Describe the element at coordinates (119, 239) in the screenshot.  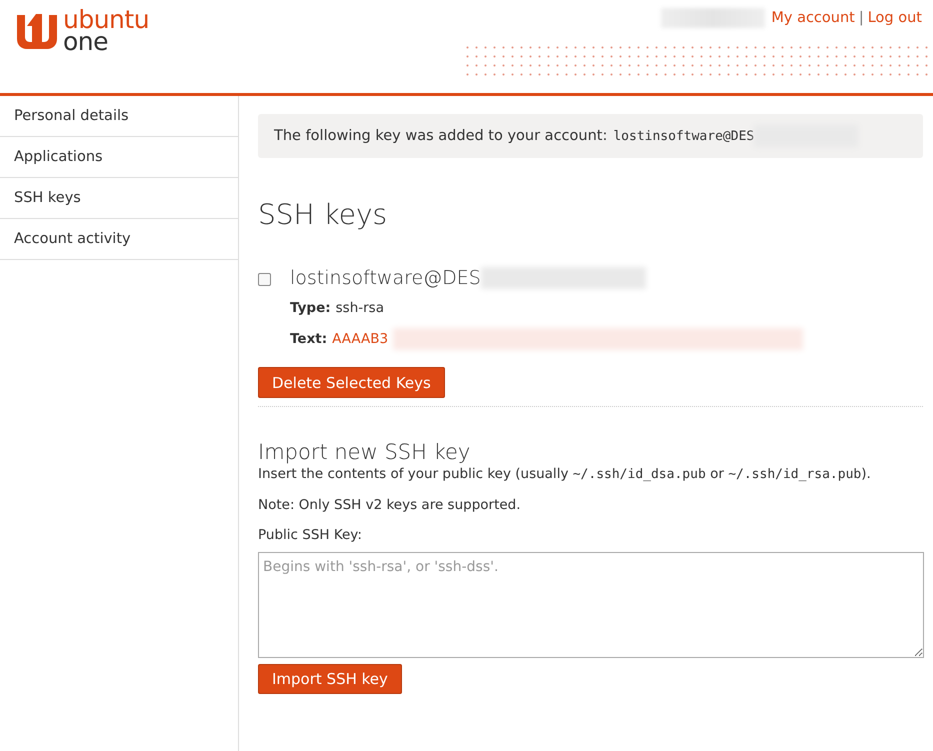
I see `sidebar-item: Account activity` at that location.